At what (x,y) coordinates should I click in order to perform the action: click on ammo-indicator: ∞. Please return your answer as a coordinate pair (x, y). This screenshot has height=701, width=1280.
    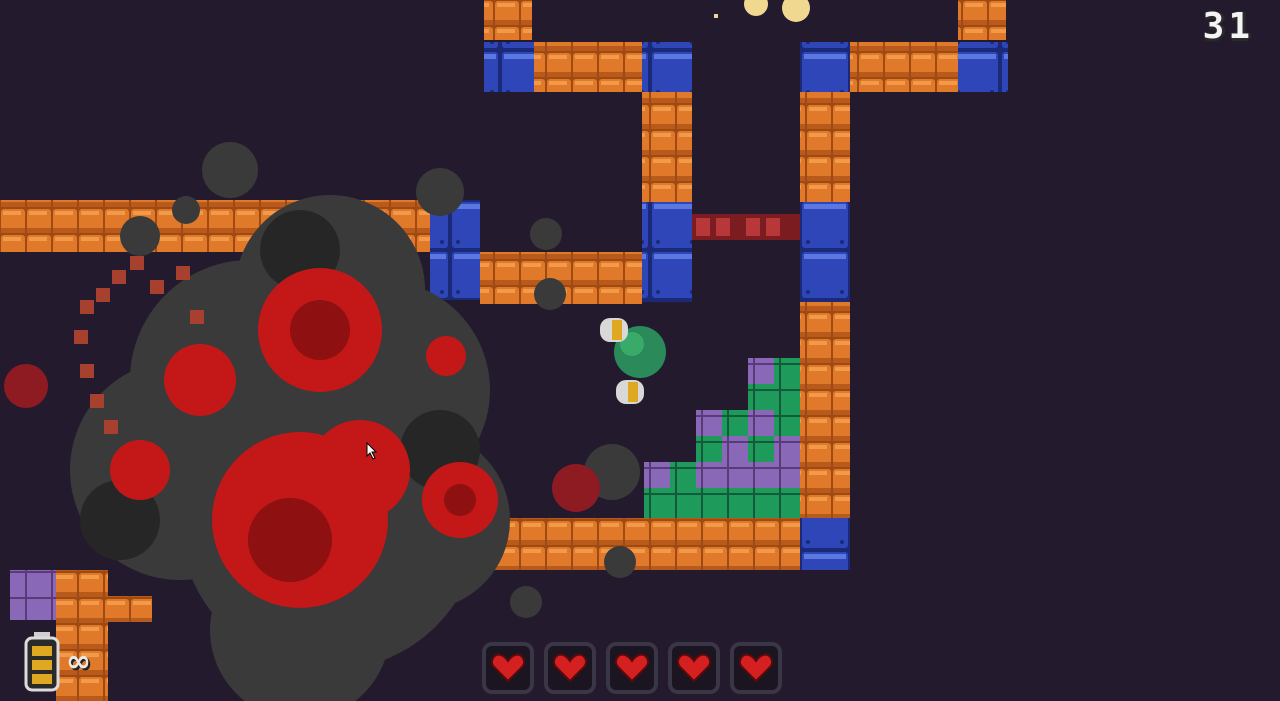
    Looking at the image, I should click on (56, 662).